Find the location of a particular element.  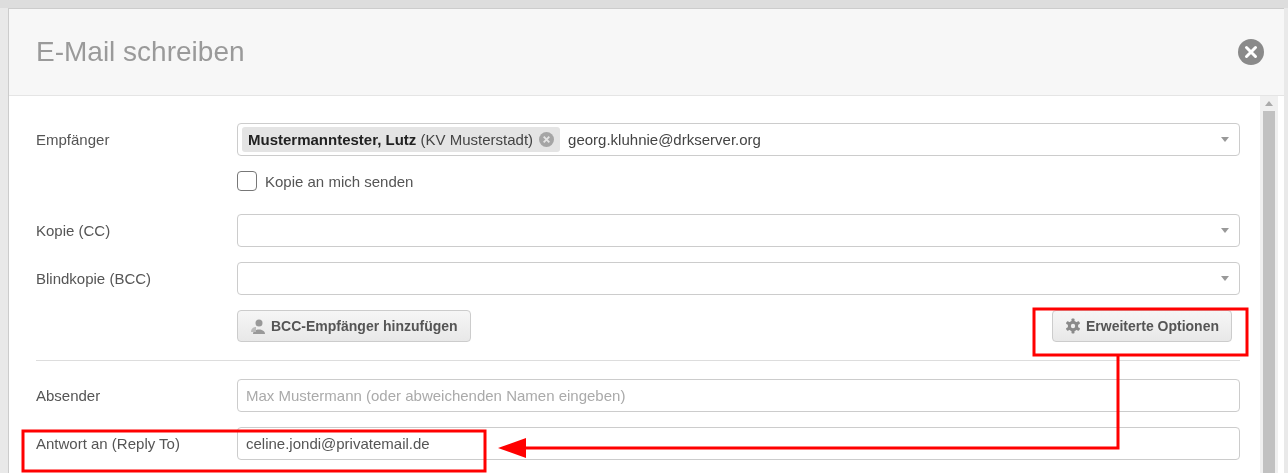

field-label: Empfänger is located at coordinates (73, 139).